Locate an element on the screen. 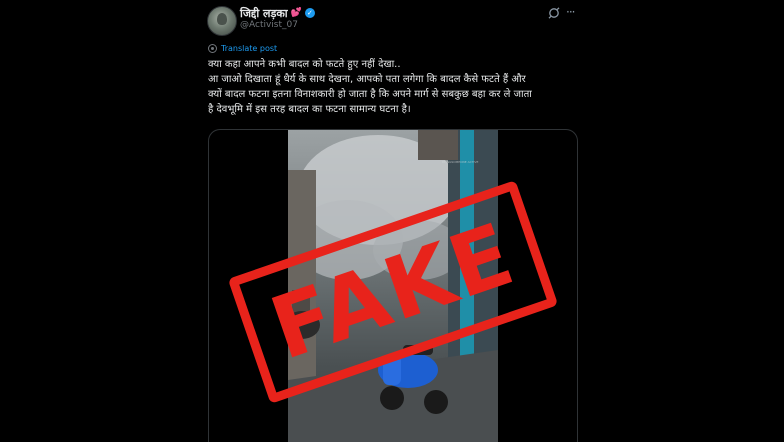  translate-label: Translate post is located at coordinates (249, 48).